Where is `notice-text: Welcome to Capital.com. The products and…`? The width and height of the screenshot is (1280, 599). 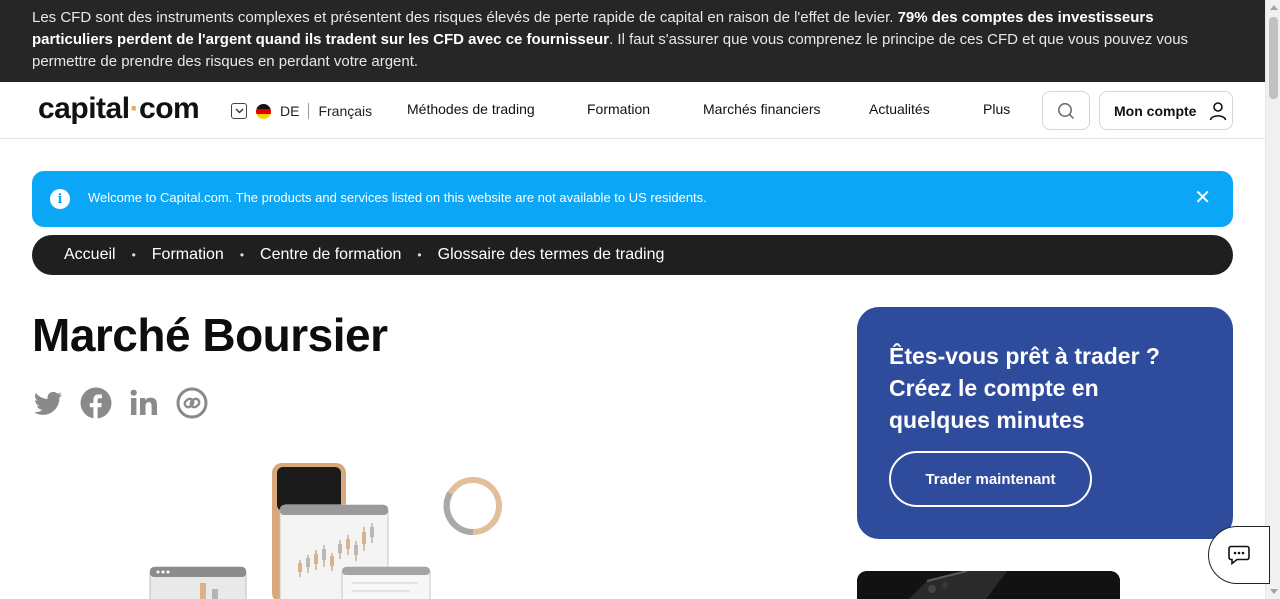 notice-text: Welcome to Capital.com. The products and… is located at coordinates (397, 197).